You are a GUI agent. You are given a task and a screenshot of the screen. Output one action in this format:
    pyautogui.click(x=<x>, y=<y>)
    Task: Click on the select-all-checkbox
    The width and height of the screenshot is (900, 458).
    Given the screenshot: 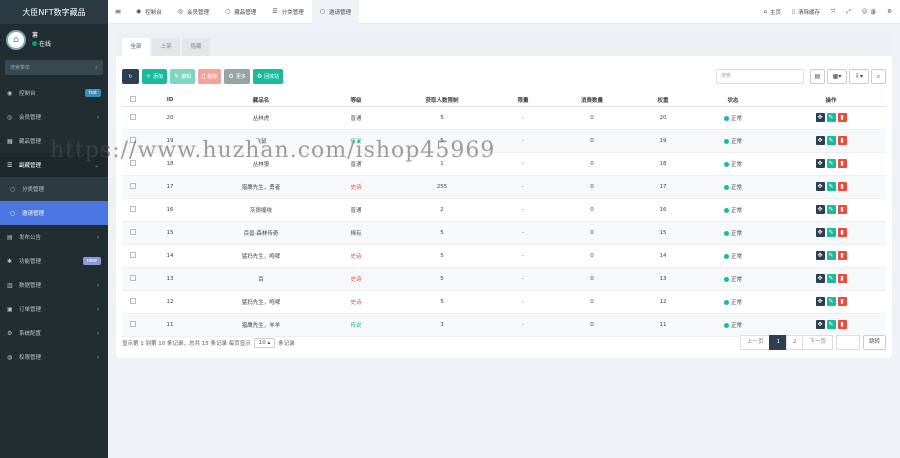 What is the action you would take?
    pyautogui.click(x=133, y=100)
    